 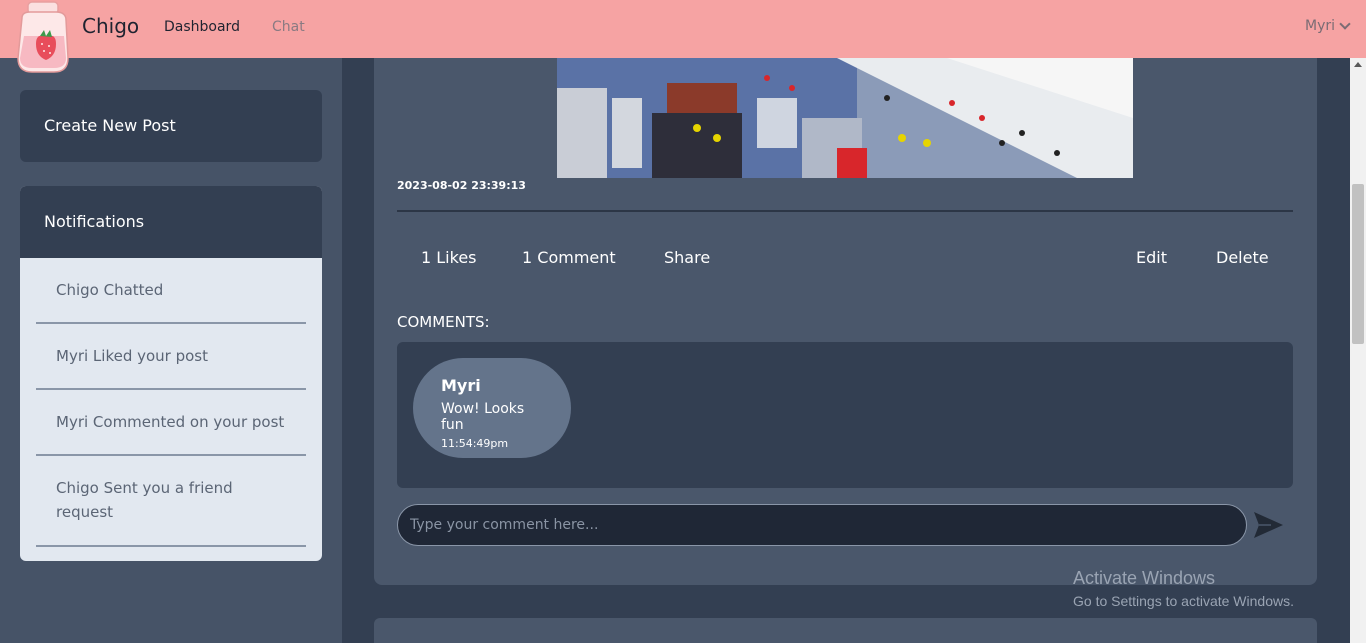 What do you see at coordinates (845, 118) in the screenshot?
I see `post-image` at bounding box center [845, 118].